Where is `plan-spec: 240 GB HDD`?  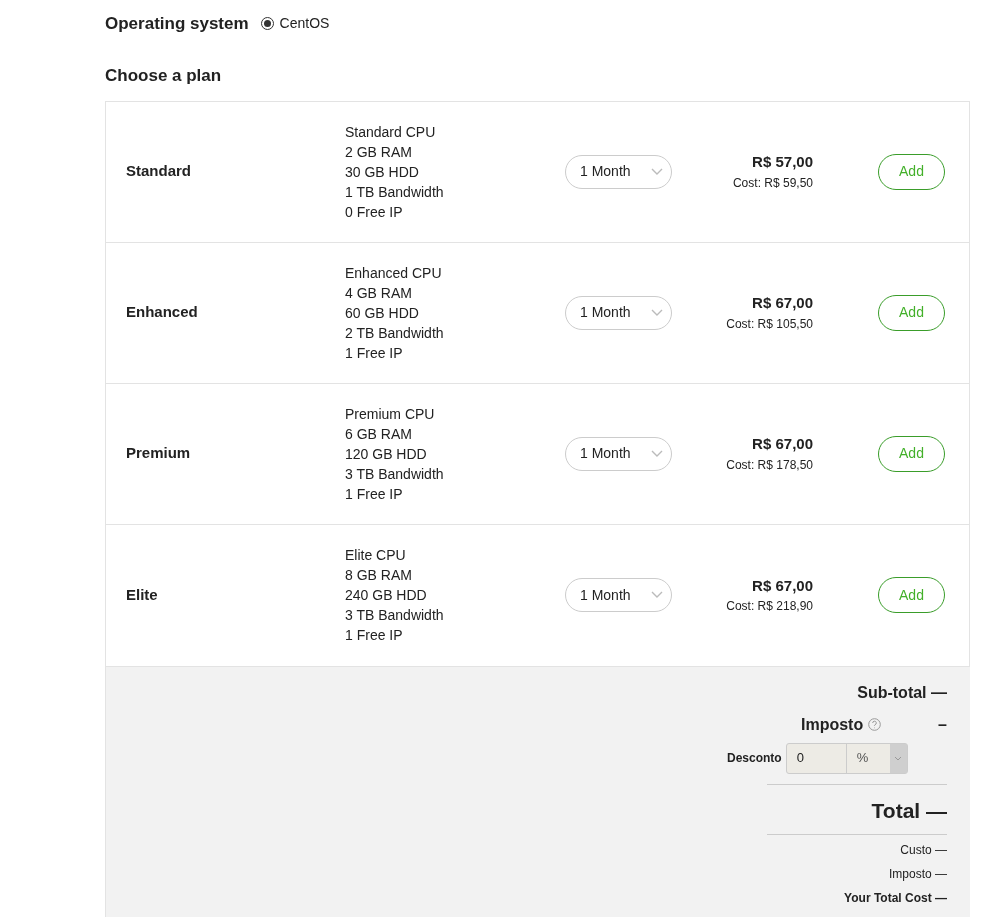
plan-spec: 240 GB HDD is located at coordinates (386, 595).